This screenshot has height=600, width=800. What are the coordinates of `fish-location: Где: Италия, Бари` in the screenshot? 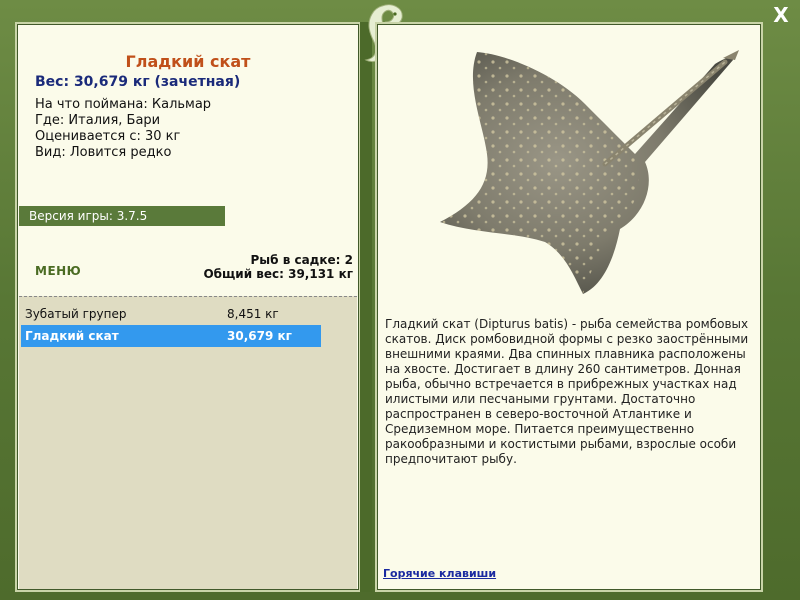 It's located at (98, 120).